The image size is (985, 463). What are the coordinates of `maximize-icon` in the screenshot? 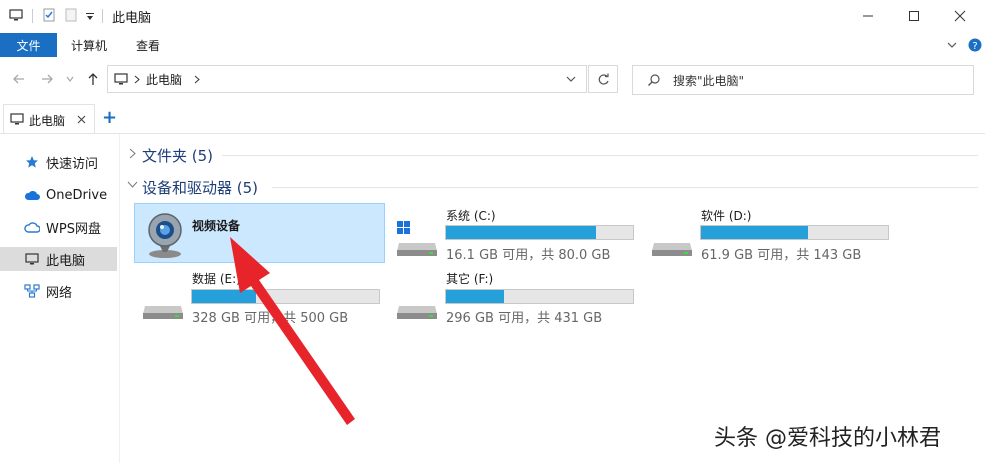 It's located at (914, 16).